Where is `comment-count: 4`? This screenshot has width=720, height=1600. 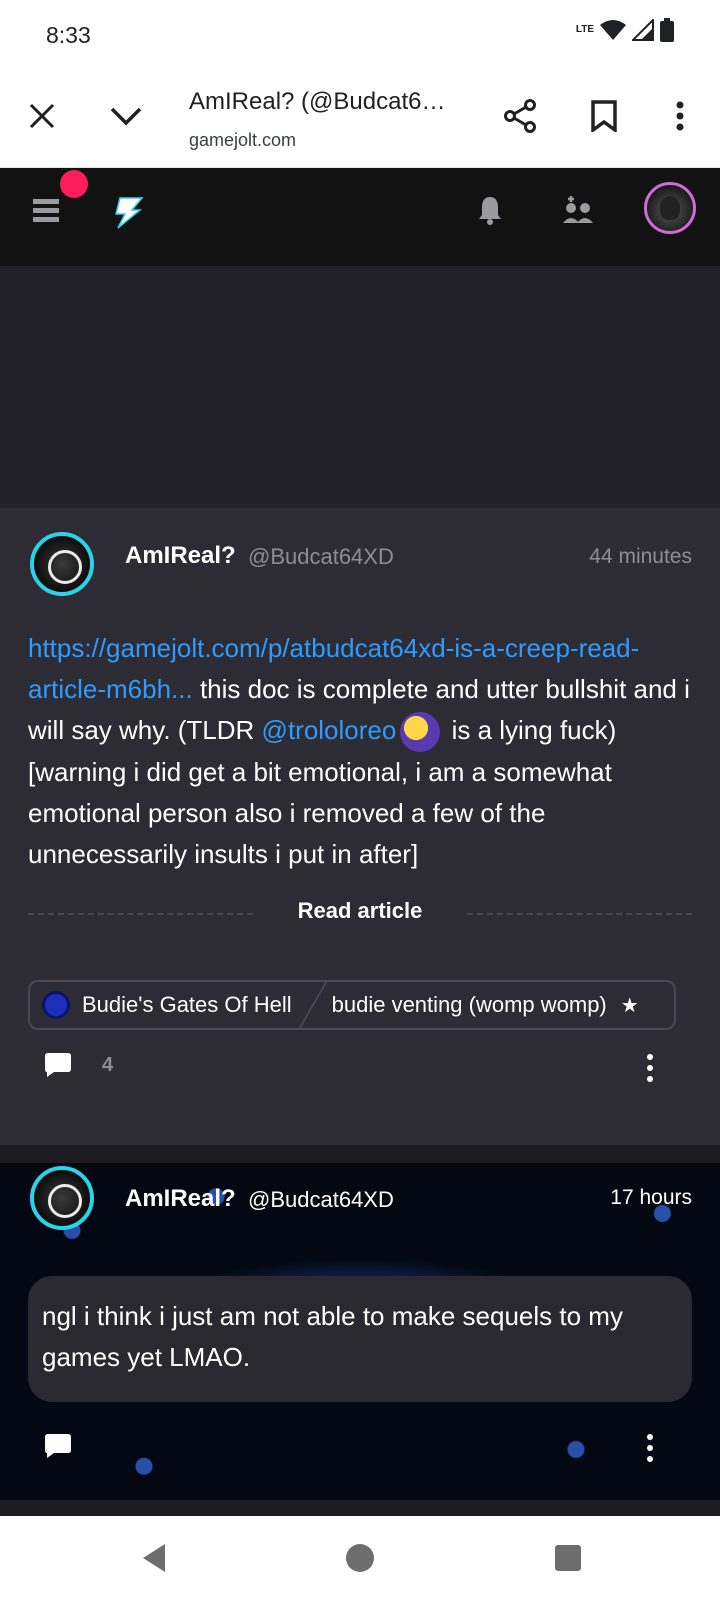
comment-count: 4 is located at coordinates (108, 1064).